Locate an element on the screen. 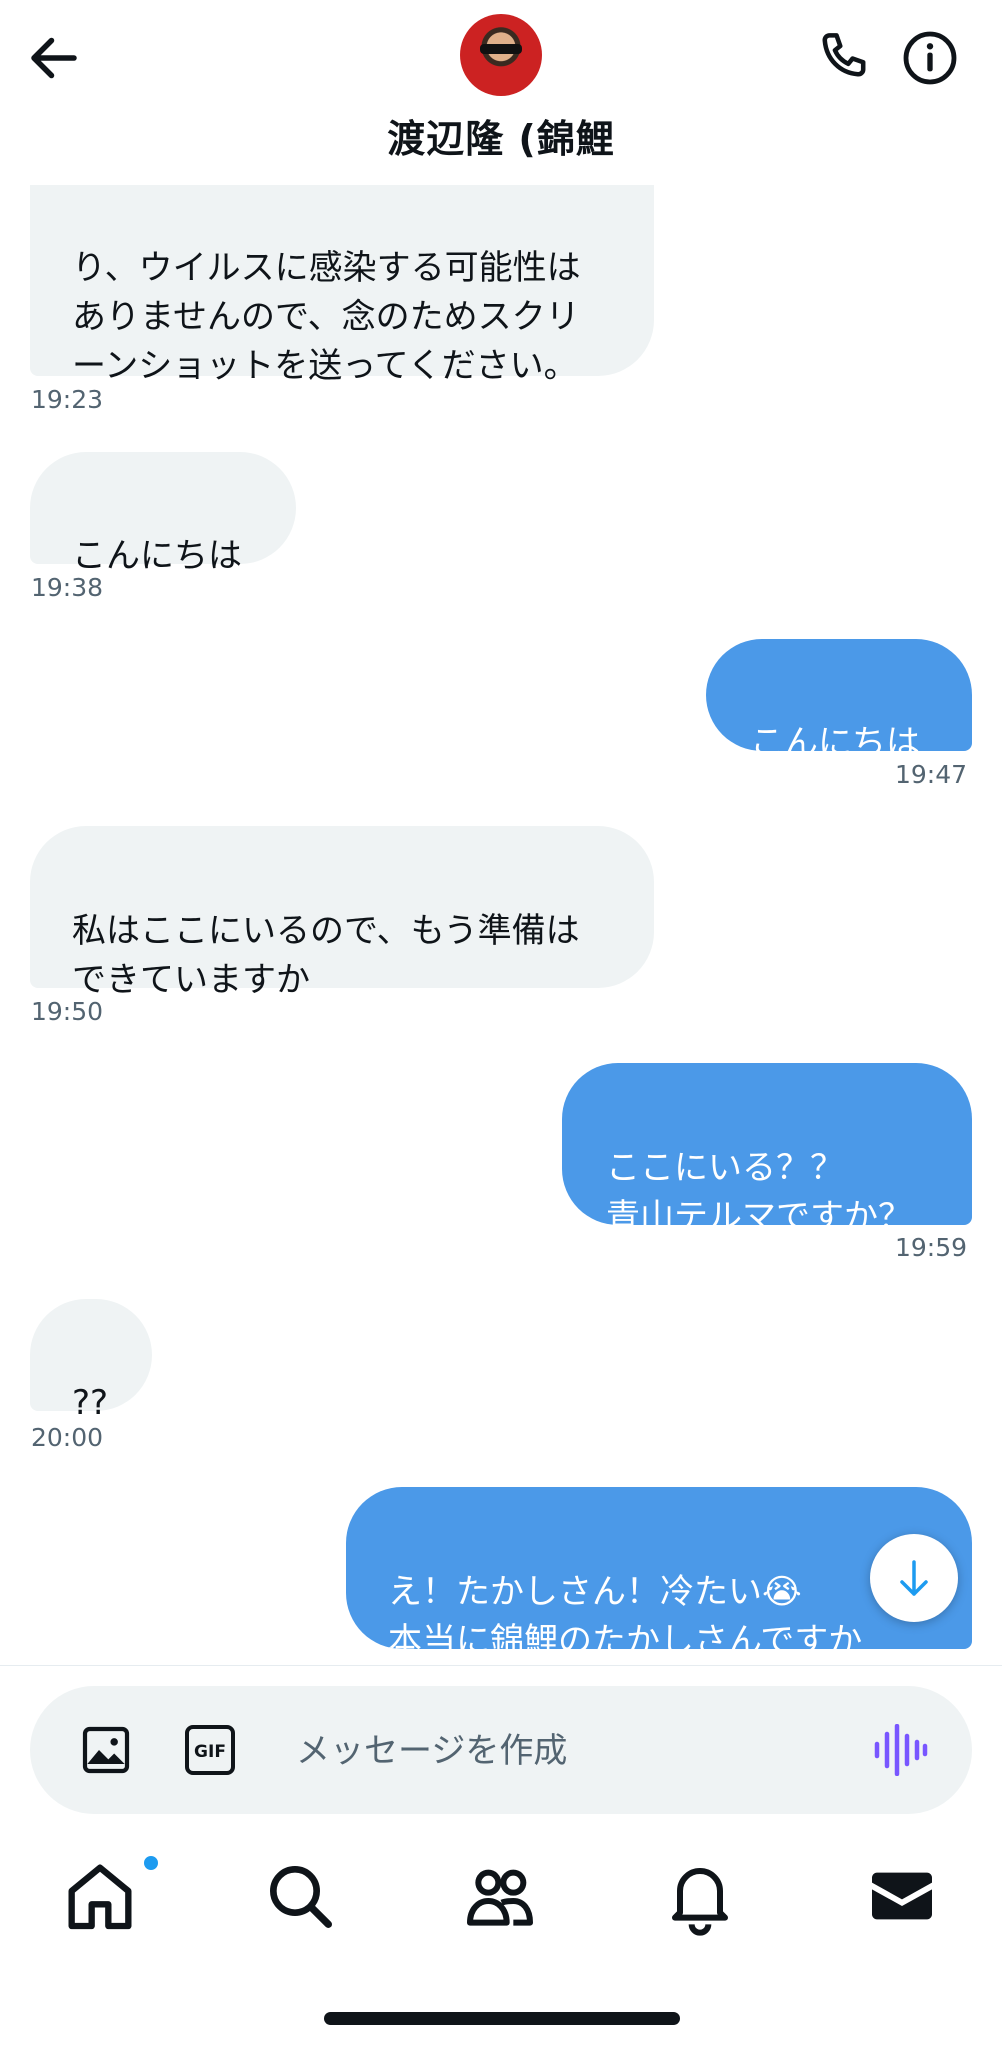 This screenshot has width=1002, height=2048. search-icon is located at coordinates (301, 1897).